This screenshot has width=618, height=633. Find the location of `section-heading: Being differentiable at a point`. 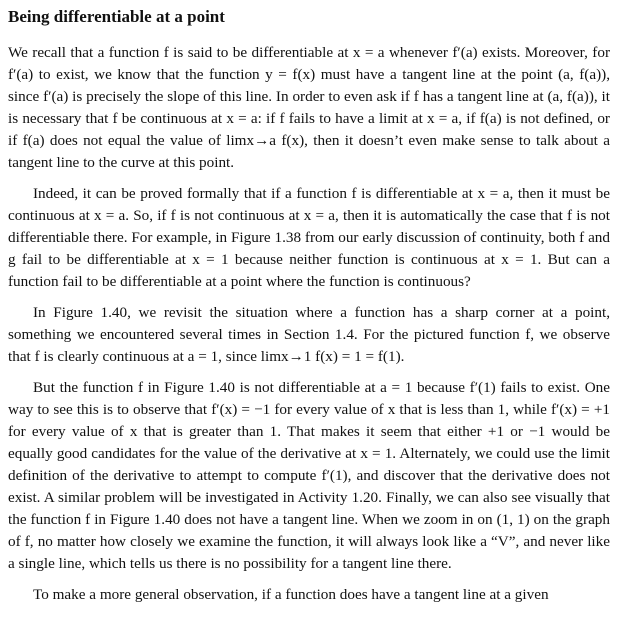

section-heading: Being differentiable at a point is located at coordinates (116, 16).